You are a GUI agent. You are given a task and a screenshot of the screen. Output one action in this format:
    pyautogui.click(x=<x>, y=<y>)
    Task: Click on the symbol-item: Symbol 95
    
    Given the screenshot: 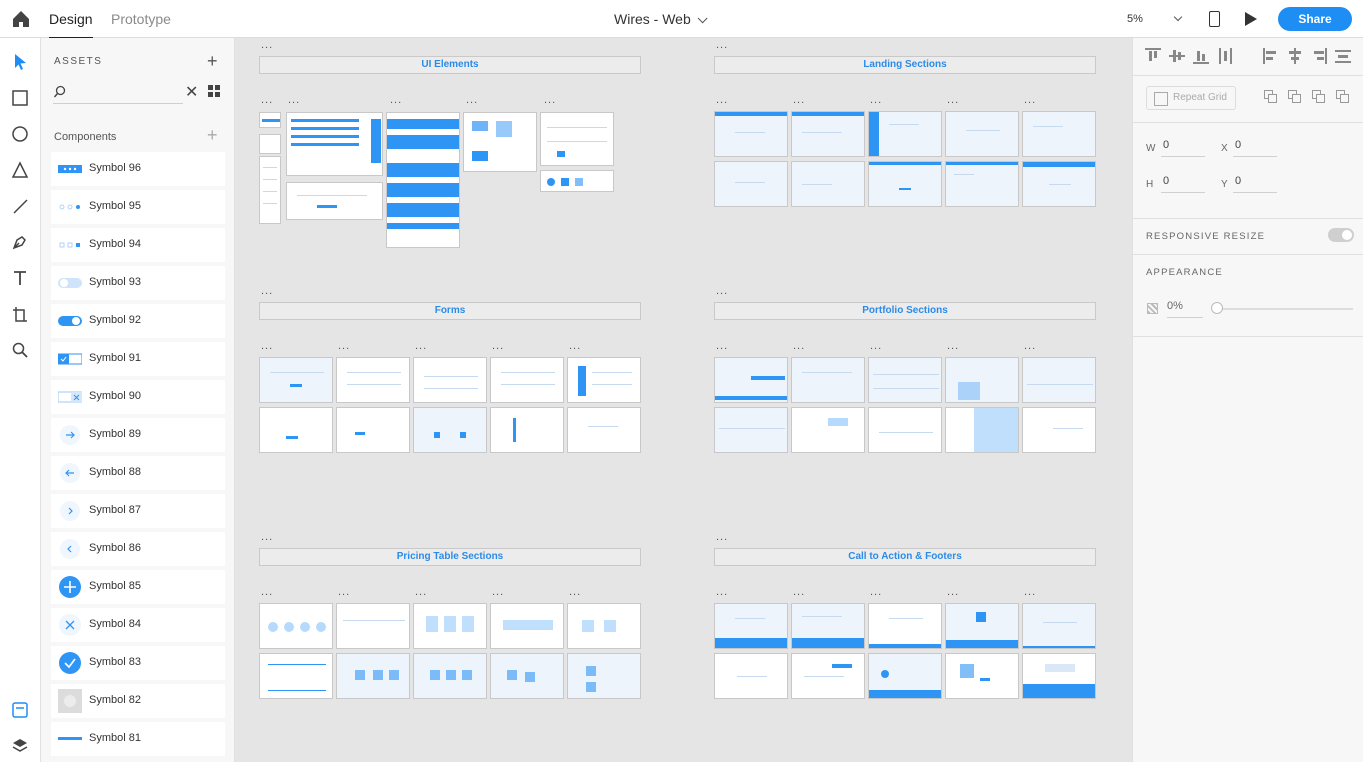 What is the action you would take?
    pyautogui.click(x=138, y=207)
    